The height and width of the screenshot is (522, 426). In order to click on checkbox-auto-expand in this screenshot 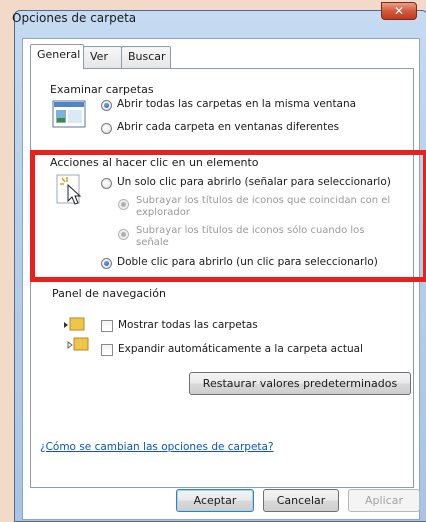, I will do `click(107, 350)`.